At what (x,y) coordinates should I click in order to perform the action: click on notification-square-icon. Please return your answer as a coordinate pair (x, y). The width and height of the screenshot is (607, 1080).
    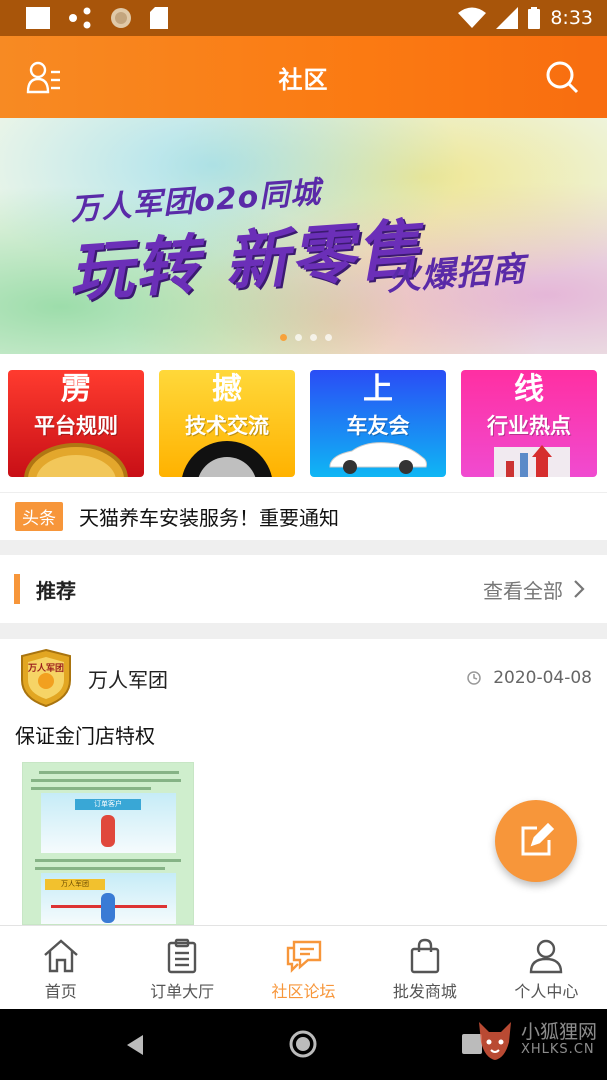
    Looking at the image, I should click on (38, 18).